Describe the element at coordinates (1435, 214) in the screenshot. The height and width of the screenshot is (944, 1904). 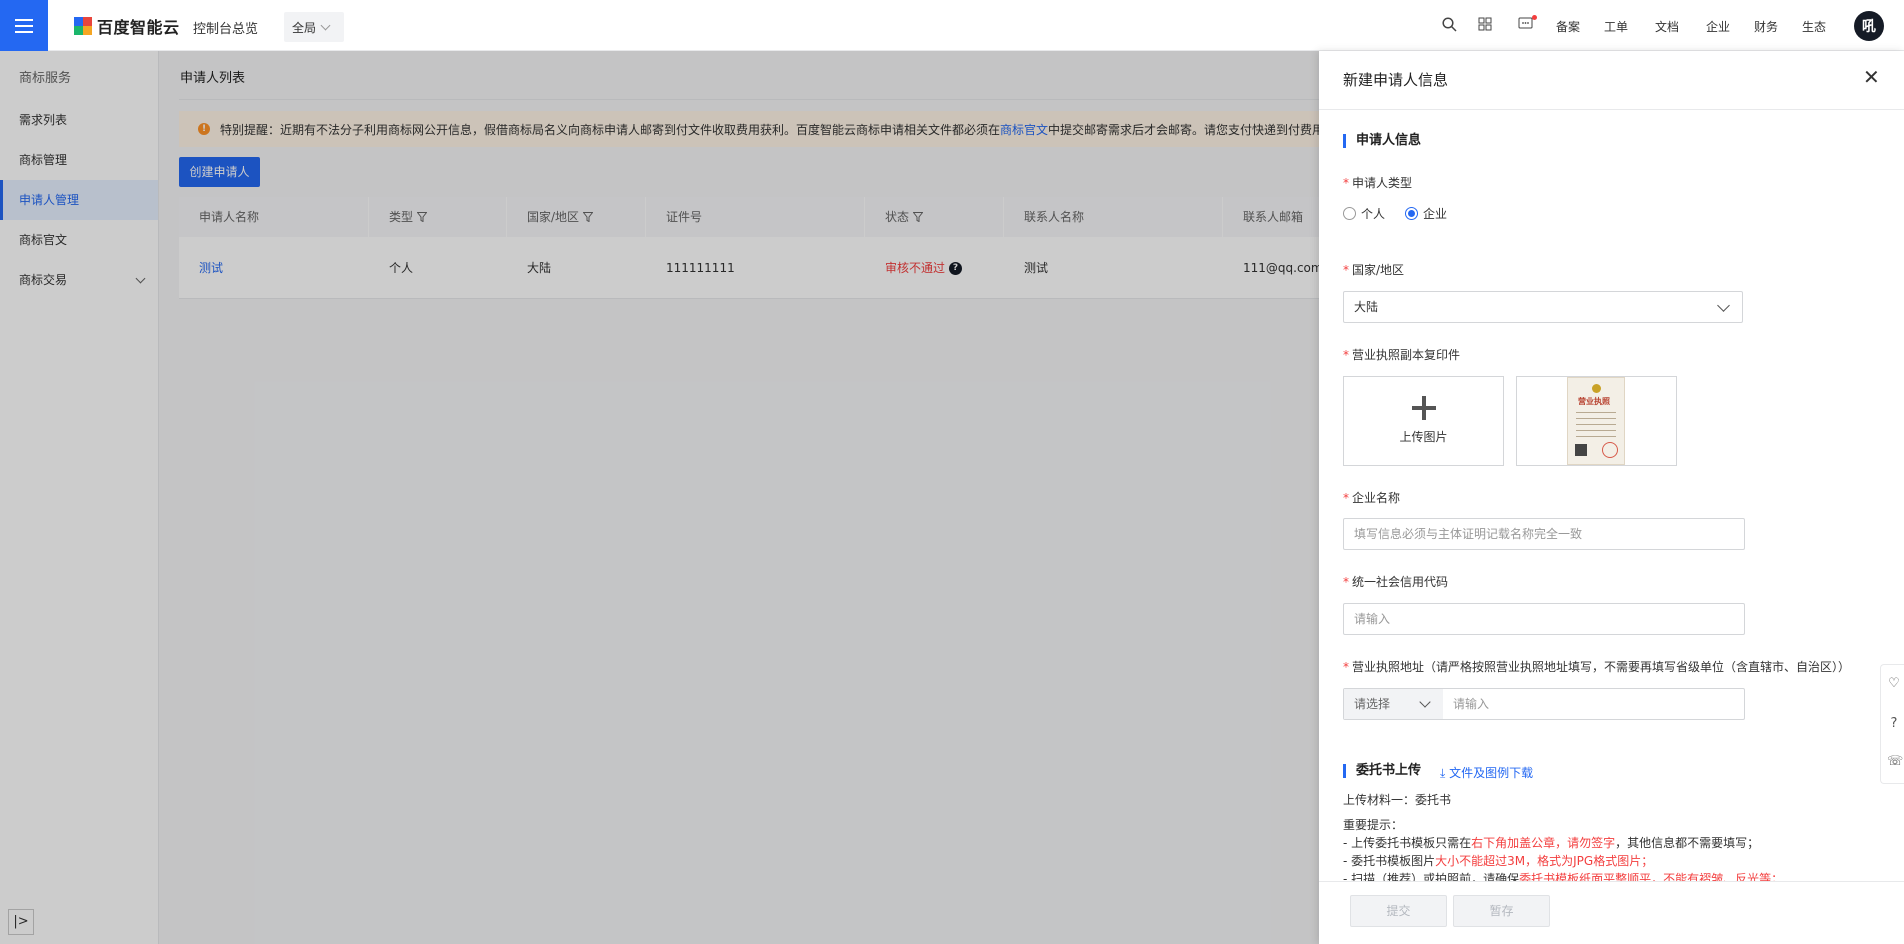
I see `radio-label: 企业` at that location.